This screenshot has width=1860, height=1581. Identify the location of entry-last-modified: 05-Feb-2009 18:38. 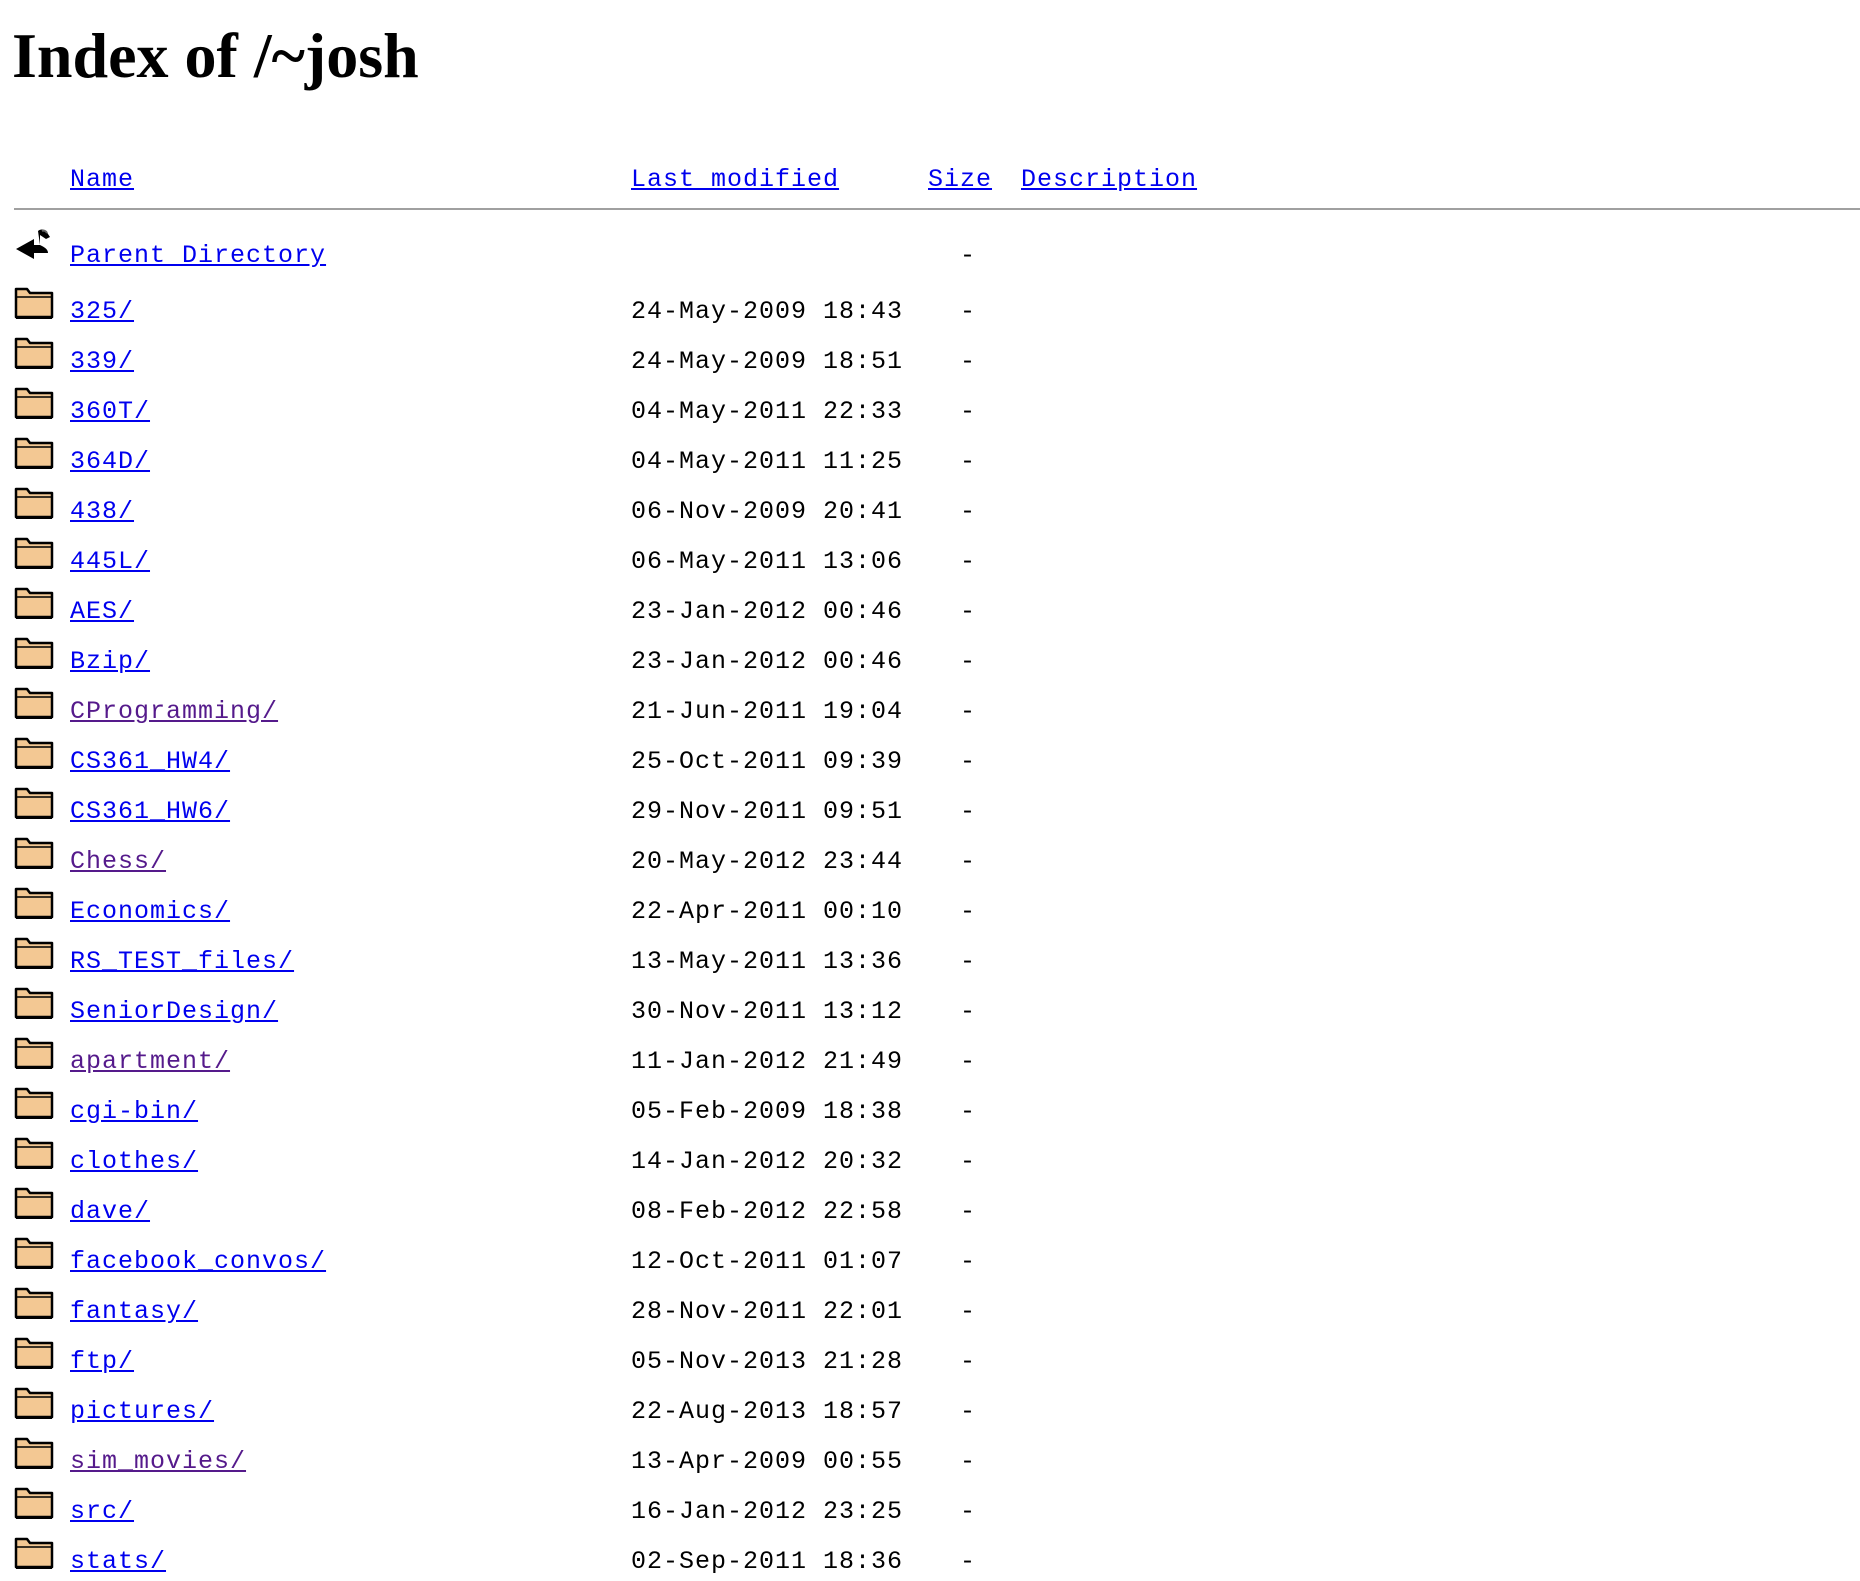
(767, 1111).